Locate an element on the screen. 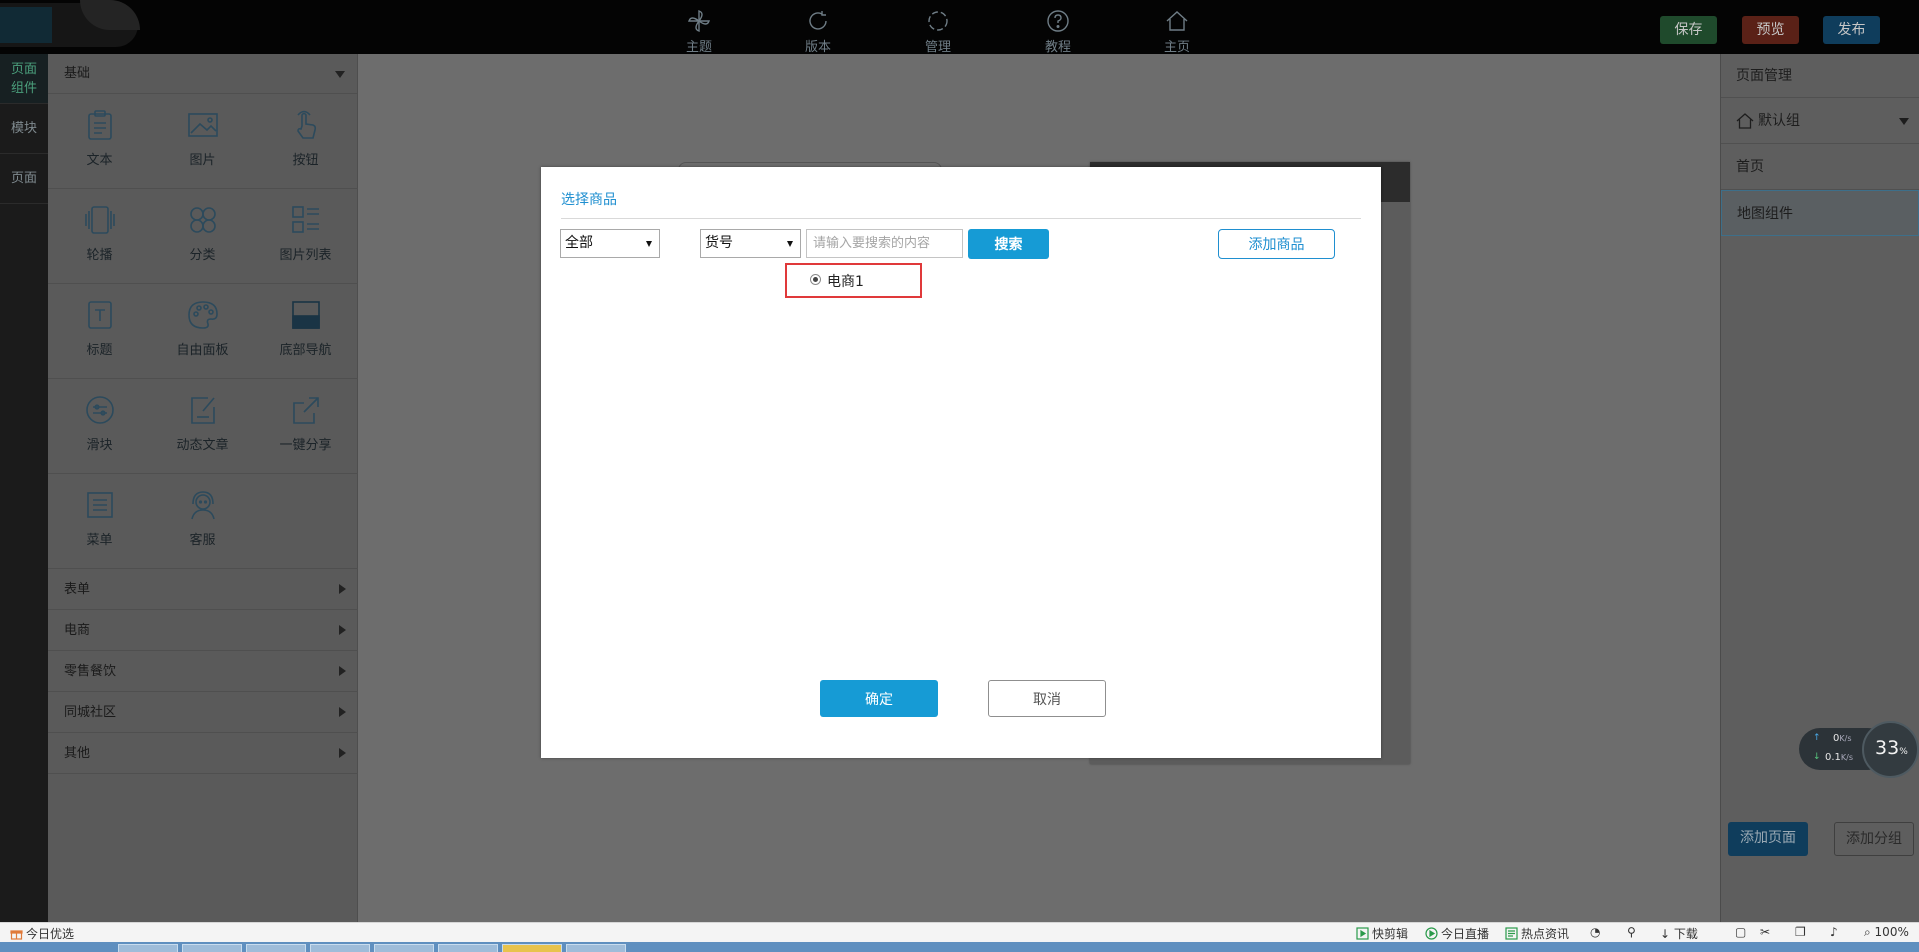 The width and height of the screenshot is (1919, 952). window-icon: ❐ is located at coordinates (1800, 932).